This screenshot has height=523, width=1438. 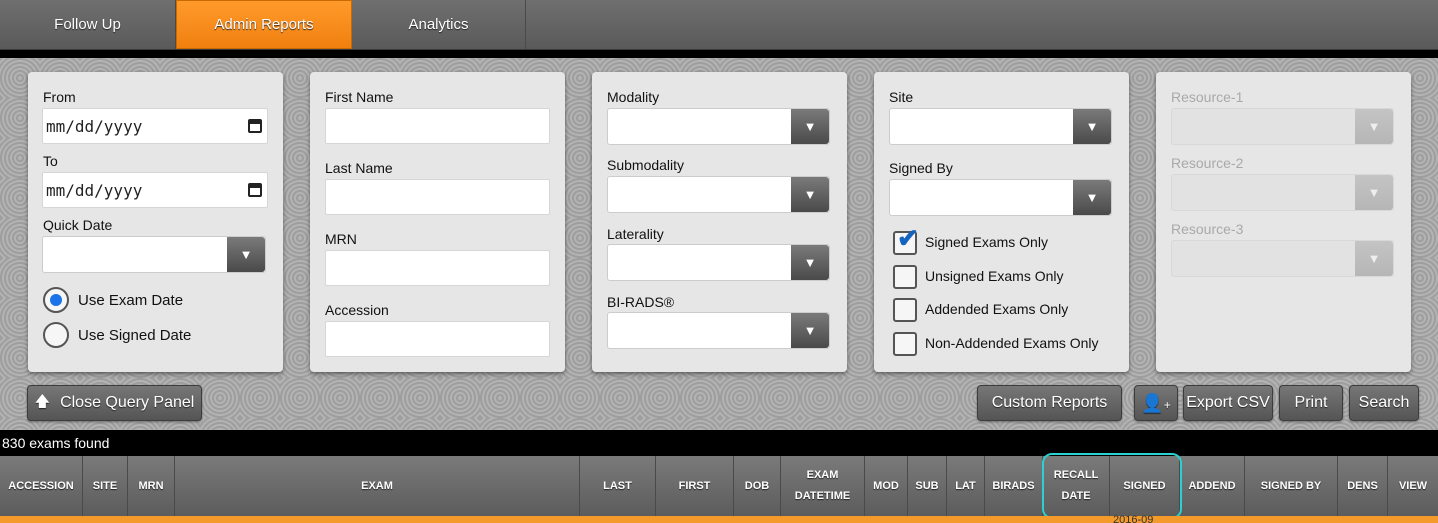 I want to click on from-date-input: mm/dd/yyyy, so click(x=155, y=126).